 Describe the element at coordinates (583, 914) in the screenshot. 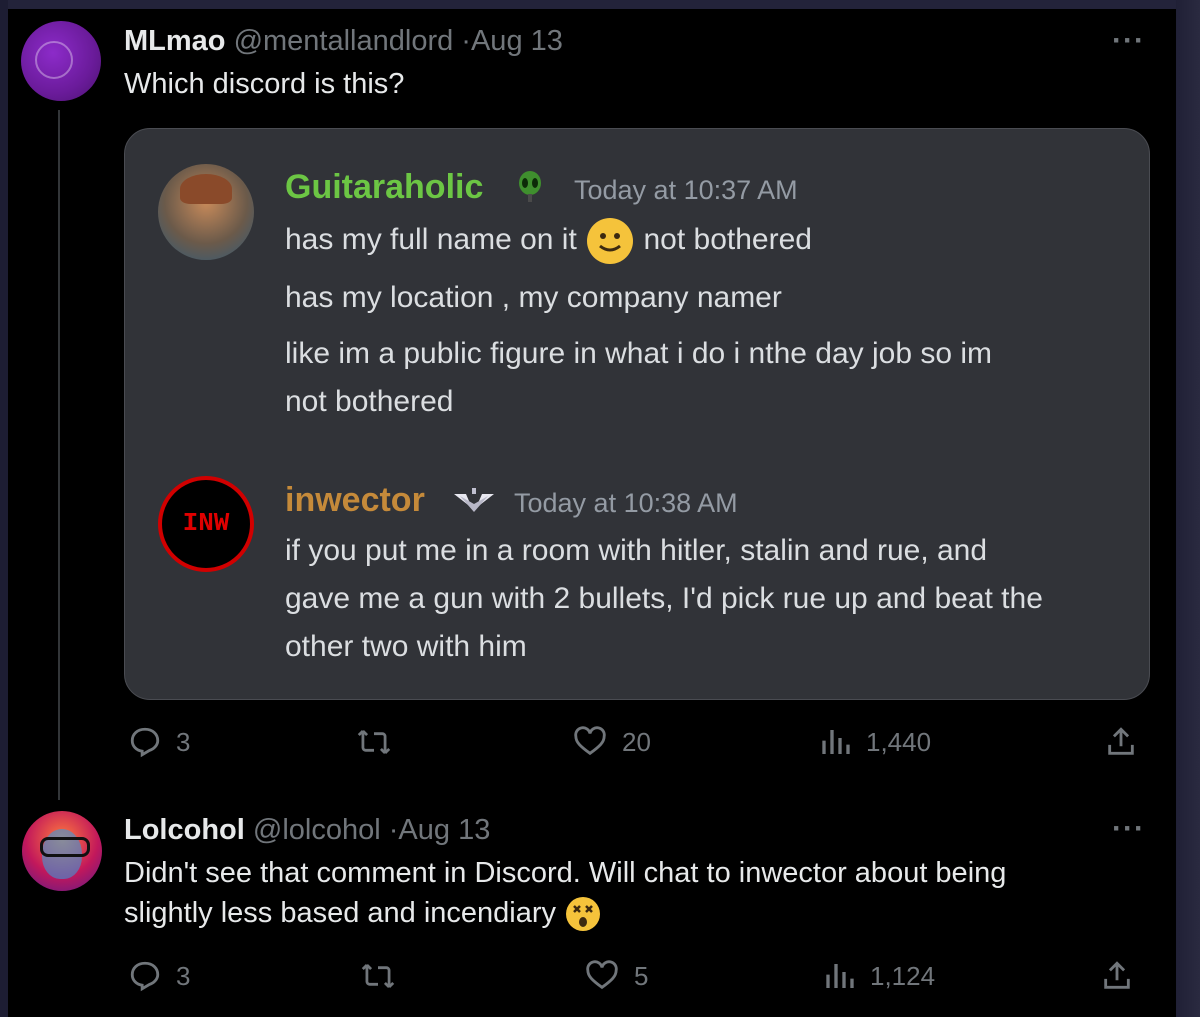

I see `dizzy-face-emoji-icon` at that location.